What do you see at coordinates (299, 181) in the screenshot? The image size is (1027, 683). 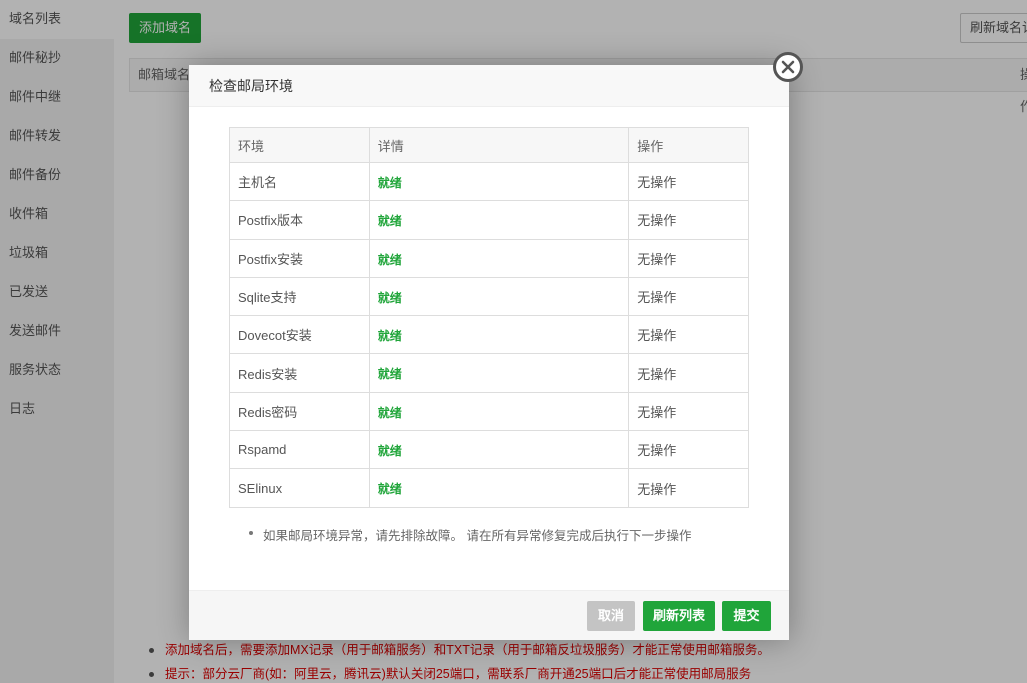 I see `env-name: 主机名` at bounding box center [299, 181].